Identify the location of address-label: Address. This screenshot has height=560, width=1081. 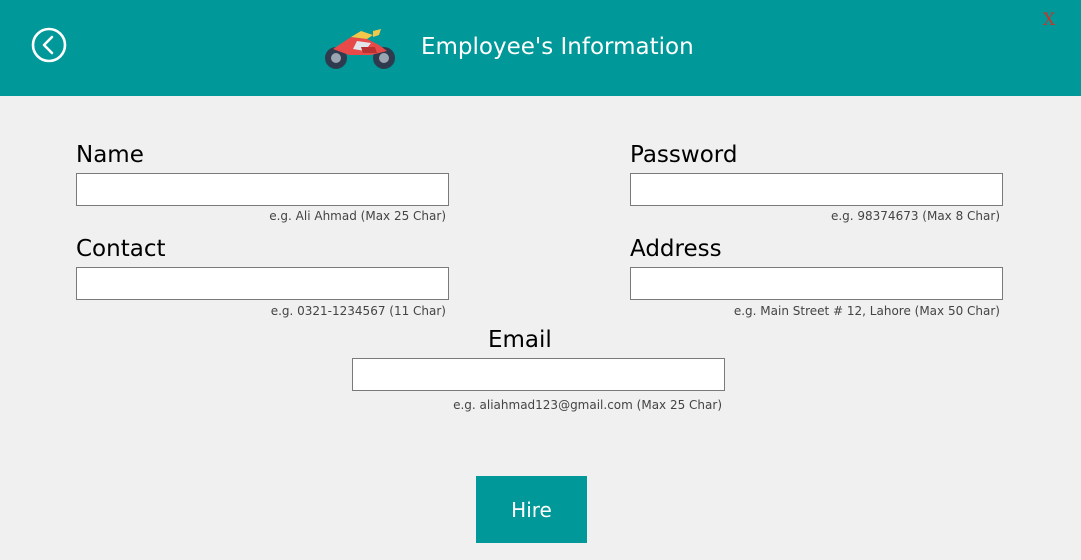
(676, 249).